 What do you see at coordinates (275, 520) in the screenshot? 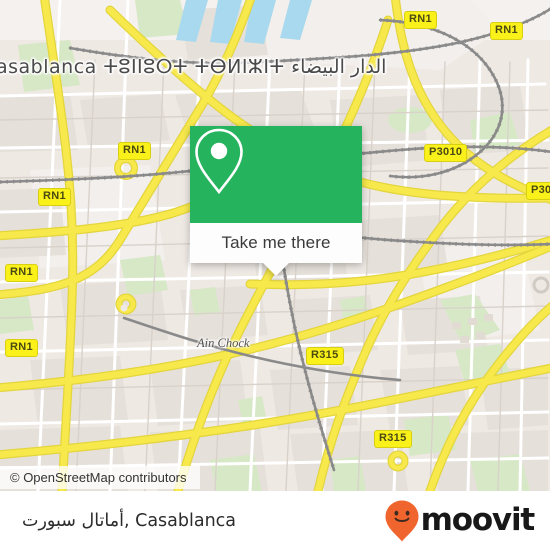
I see `footer-bar: أماتال سبورت, Casablanca moovit` at bounding box center [275, 520].